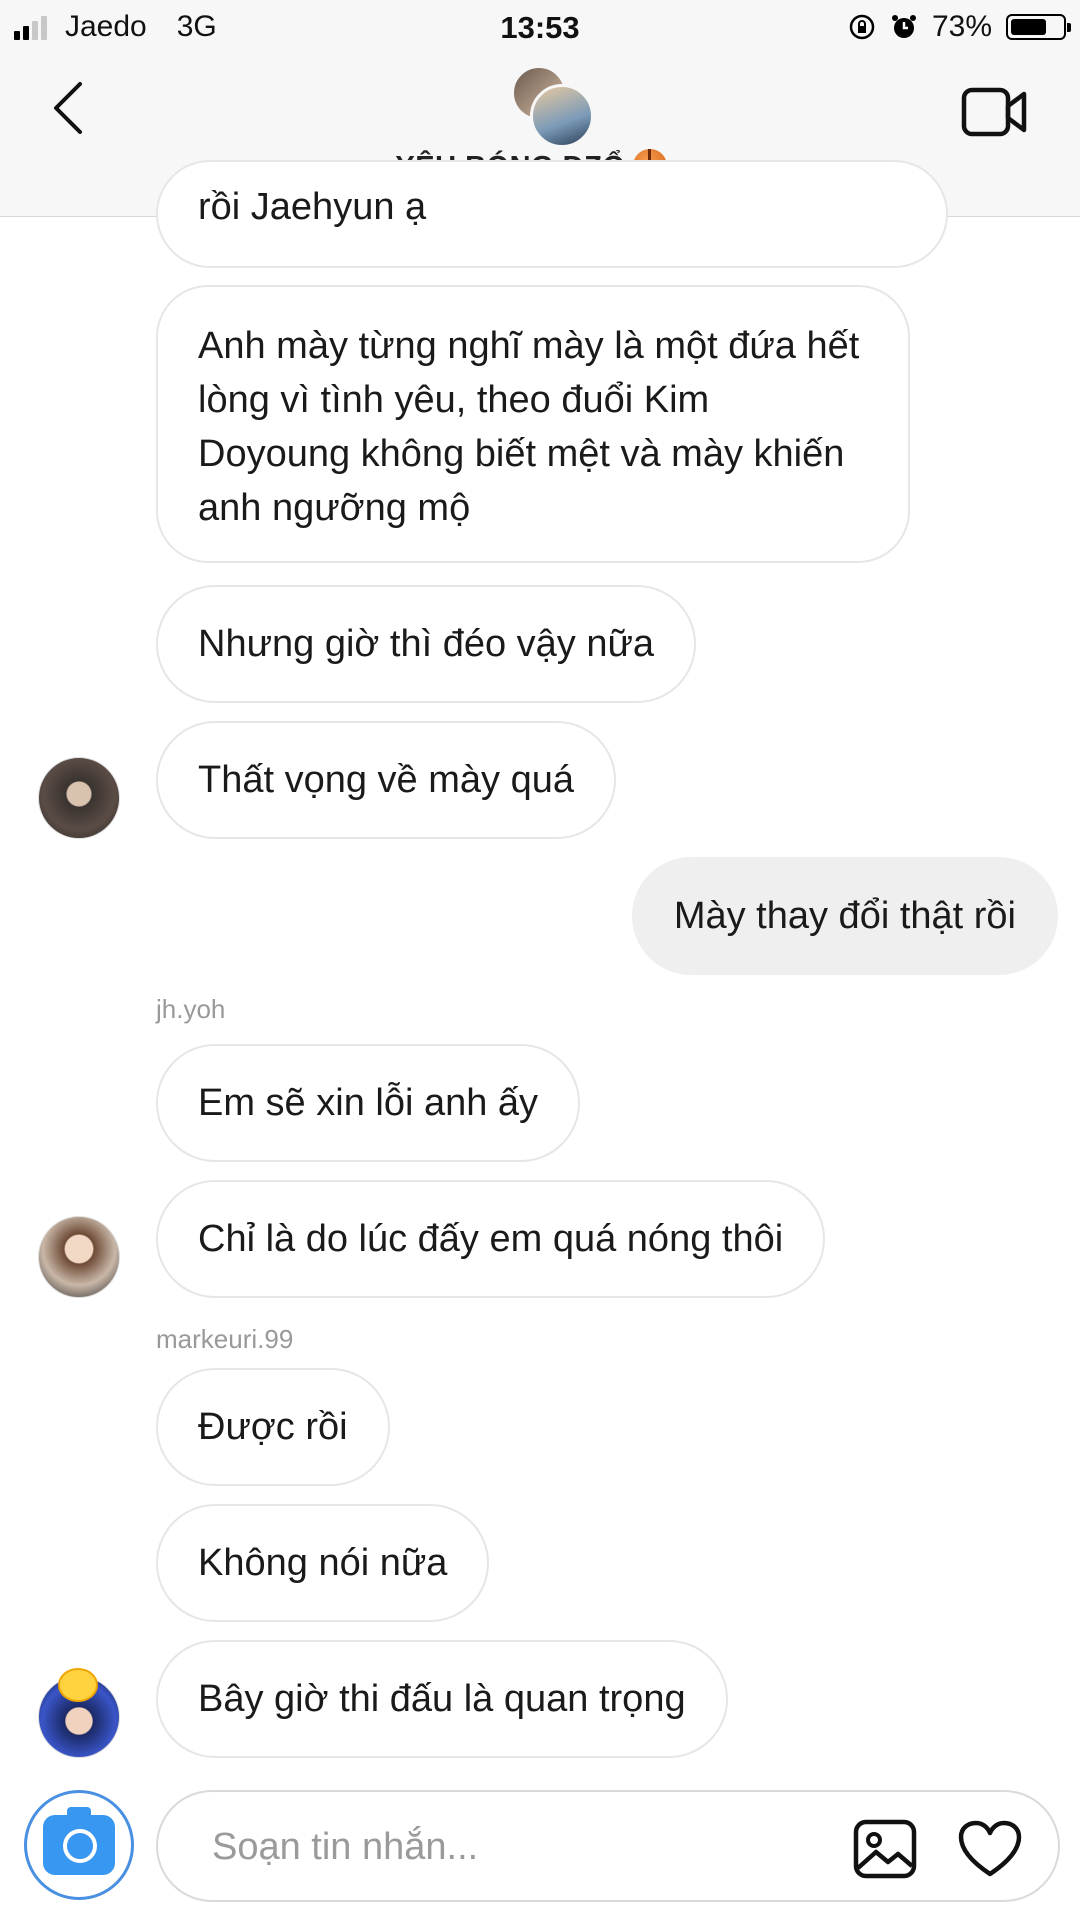 The image size is (1080, 1920). Describe the element at coordinates (72, 108) in the screenshot. I see `chevron-left-icon` at that location.